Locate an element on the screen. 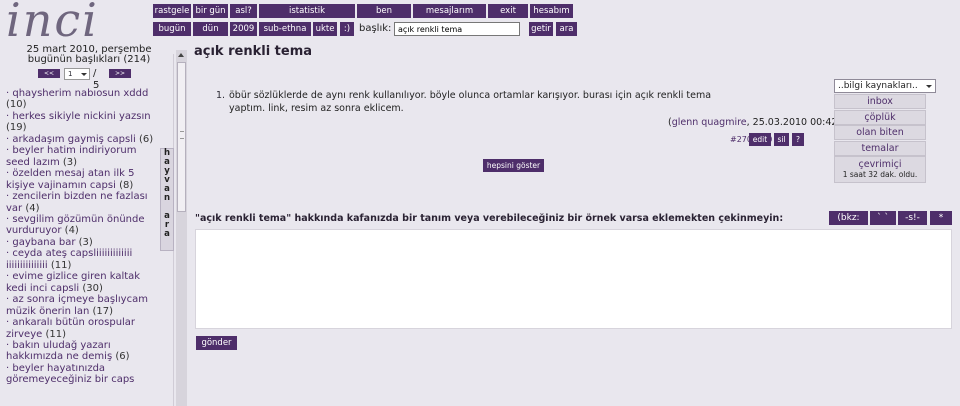 The height and width of the screenshot is (406, 960). nav-mesajlarim: mesajlarım is located at coordinates (449, 11).